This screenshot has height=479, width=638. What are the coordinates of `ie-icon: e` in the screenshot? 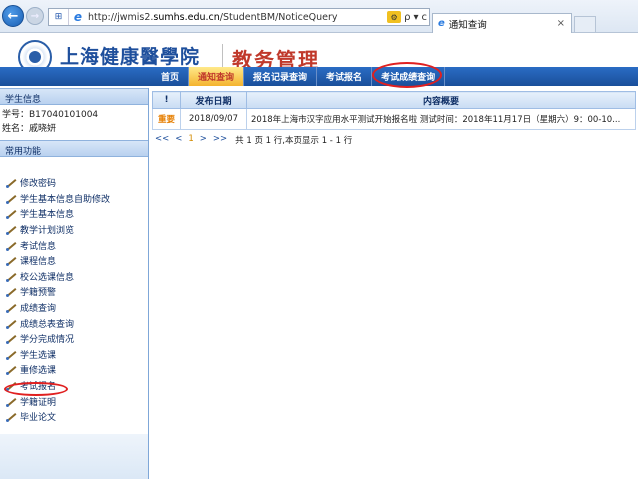 It's located at (78, 17).